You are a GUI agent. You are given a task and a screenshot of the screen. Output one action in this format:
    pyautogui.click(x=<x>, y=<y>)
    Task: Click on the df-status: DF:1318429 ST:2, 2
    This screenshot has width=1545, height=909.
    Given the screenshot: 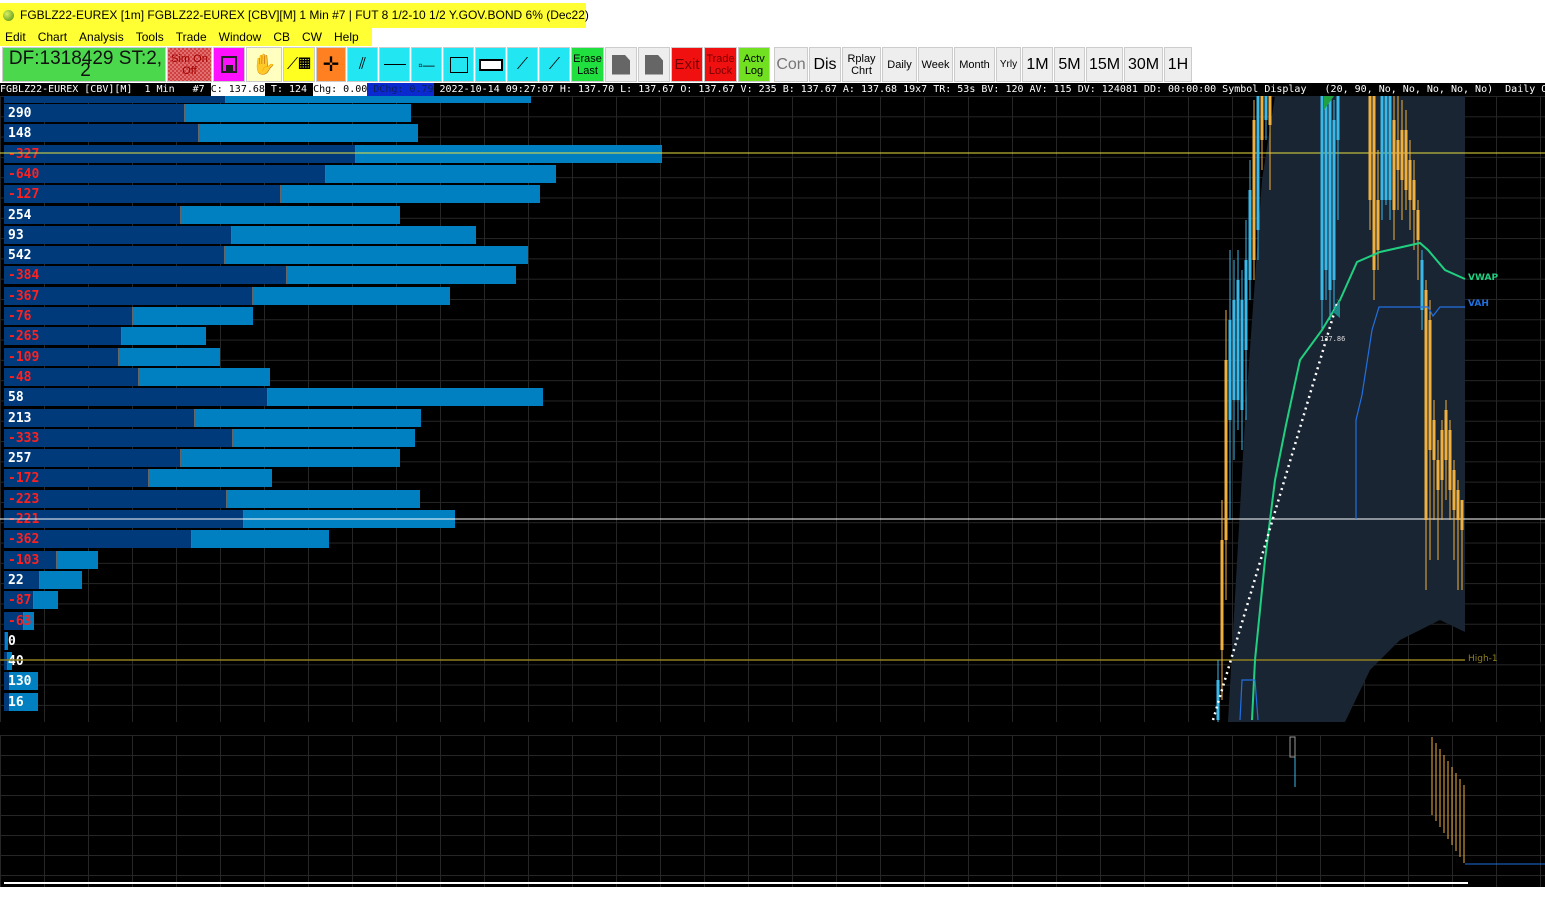 What is the action you would take?
    pyautogui.click(x=84, y=64)
    